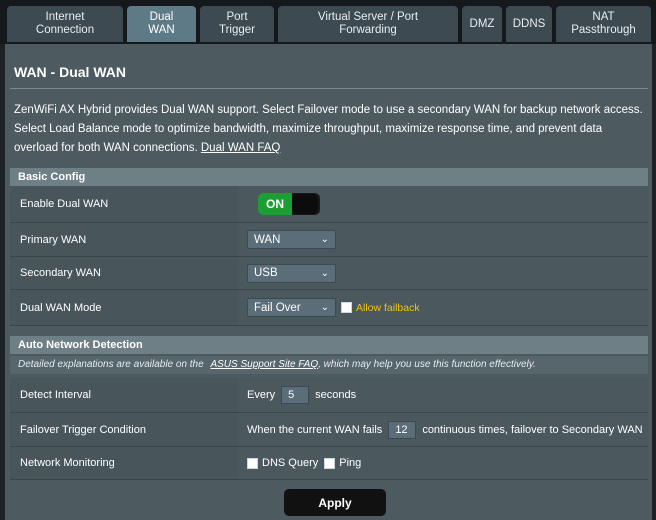 This screenshot has width=656, height=520. Describe the element at coordinates (329, 177) in the screenshot. I see `basic-config-header: Basic Config` at that location.